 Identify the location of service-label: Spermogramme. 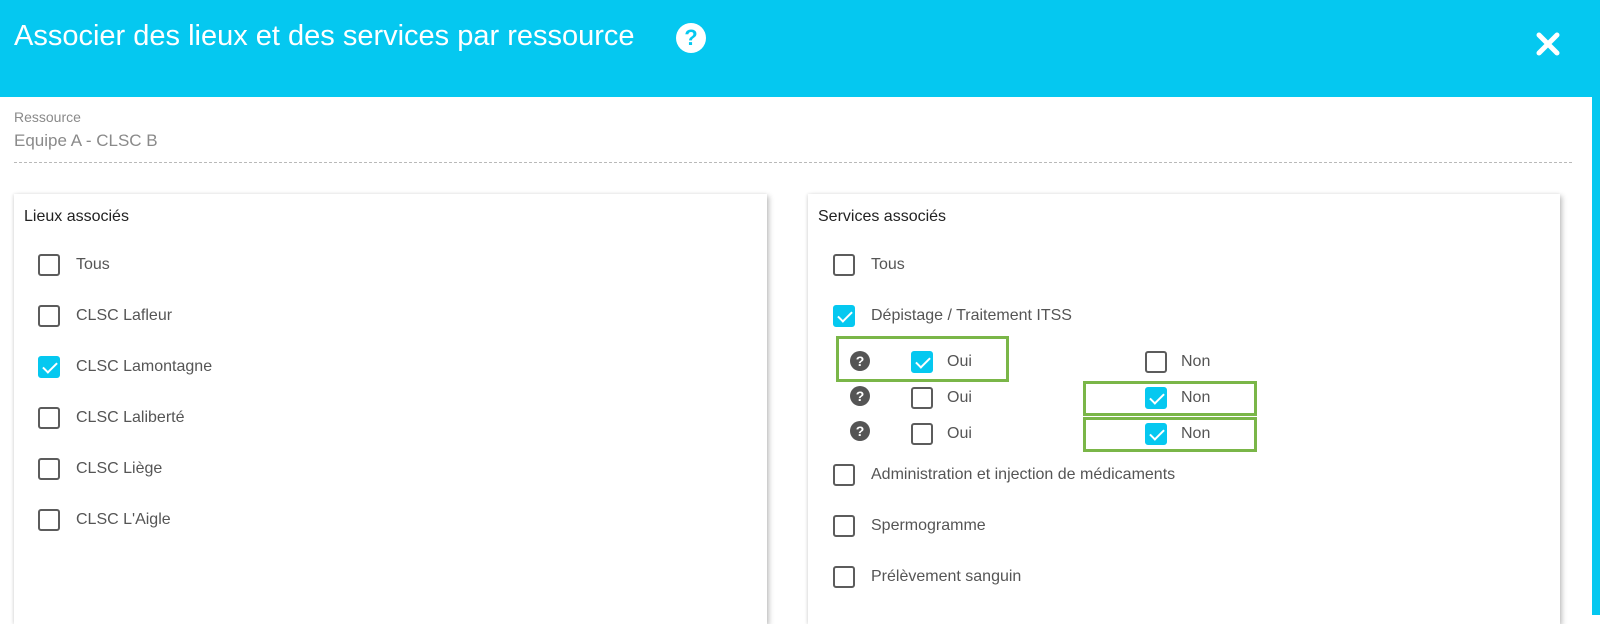
(928, 525).